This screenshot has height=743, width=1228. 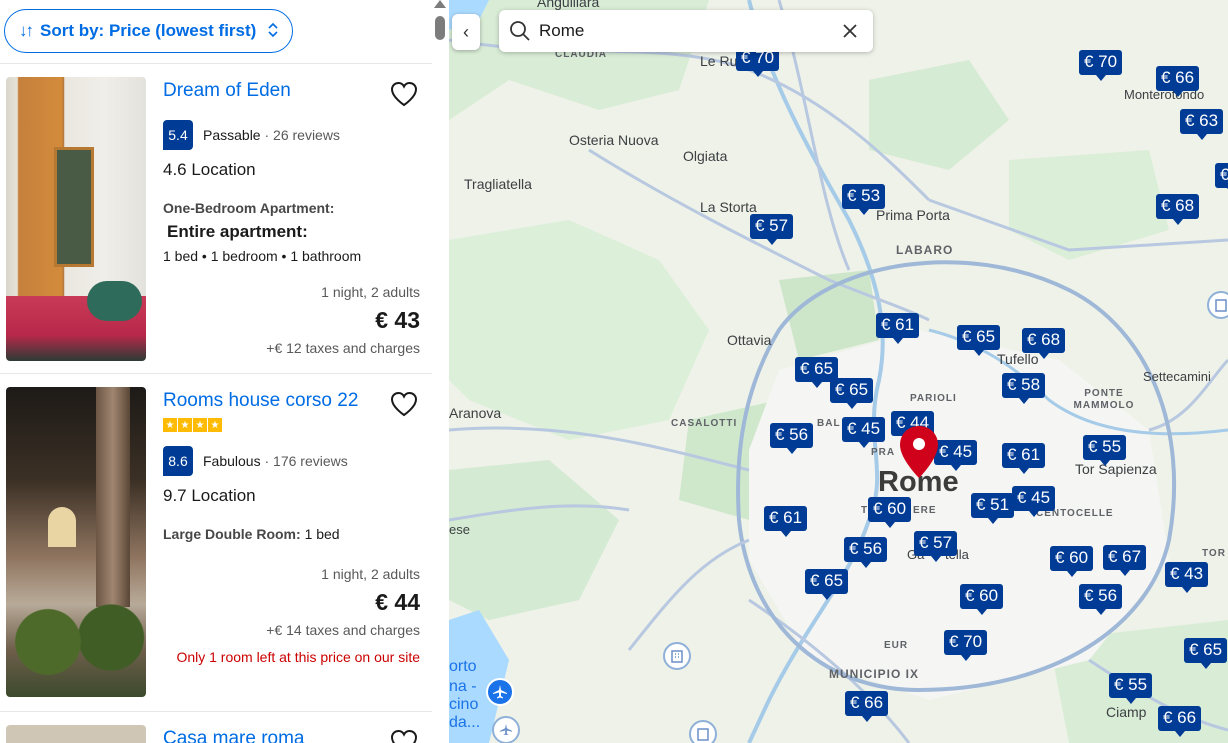 What do you see at coordinates (178, 135) in the screenshot?
I see `review-score: 5.4` at bounding box center [178, 135].